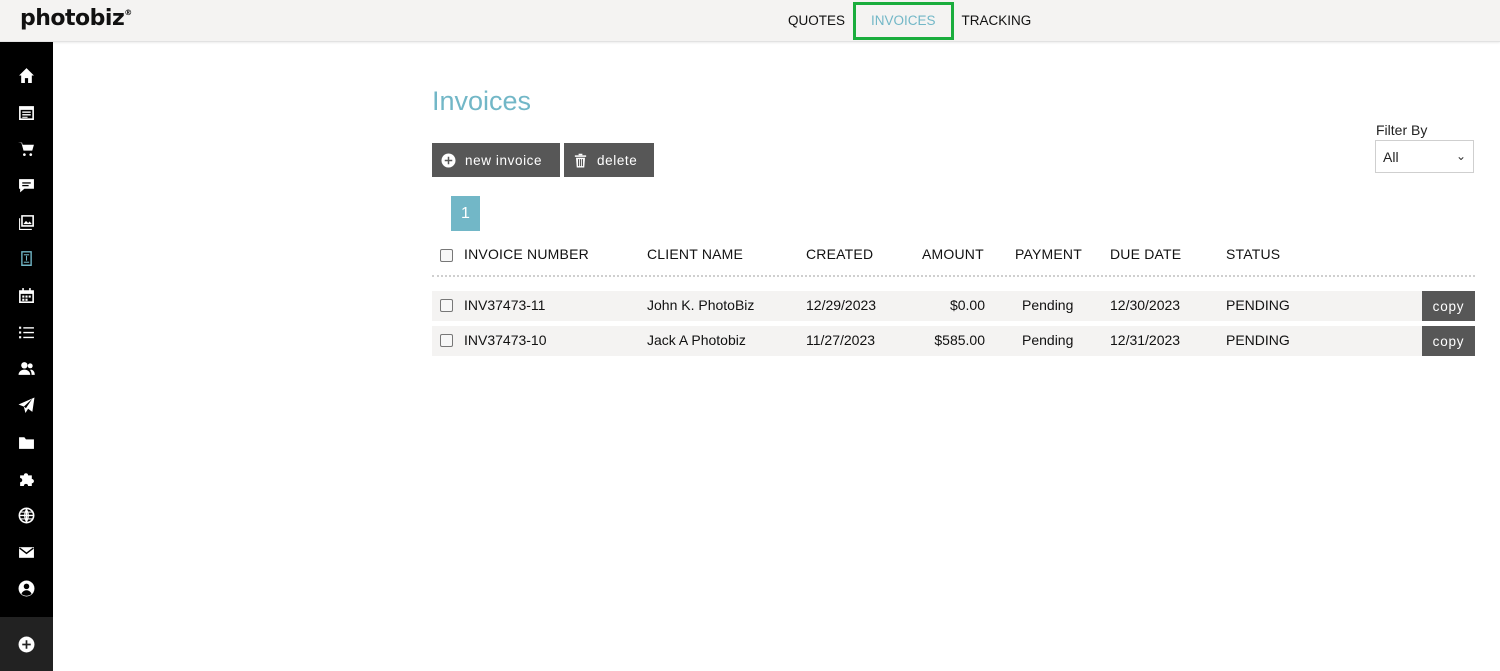 The image size is (1500, 671). Describe the element at coordinates (504, 305) in the screenshot. I see `invoice-number: INV37473-11` at that location.